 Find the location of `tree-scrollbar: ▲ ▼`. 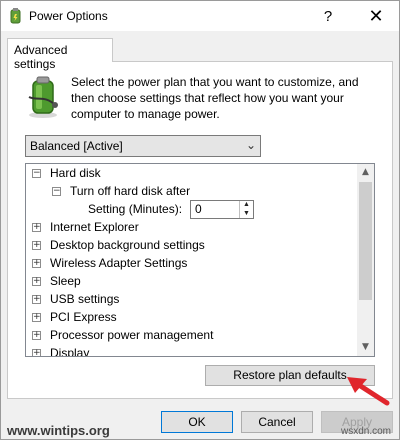

tree-scrollbar: ▲ ▼ is located at coordinates (365, 260).